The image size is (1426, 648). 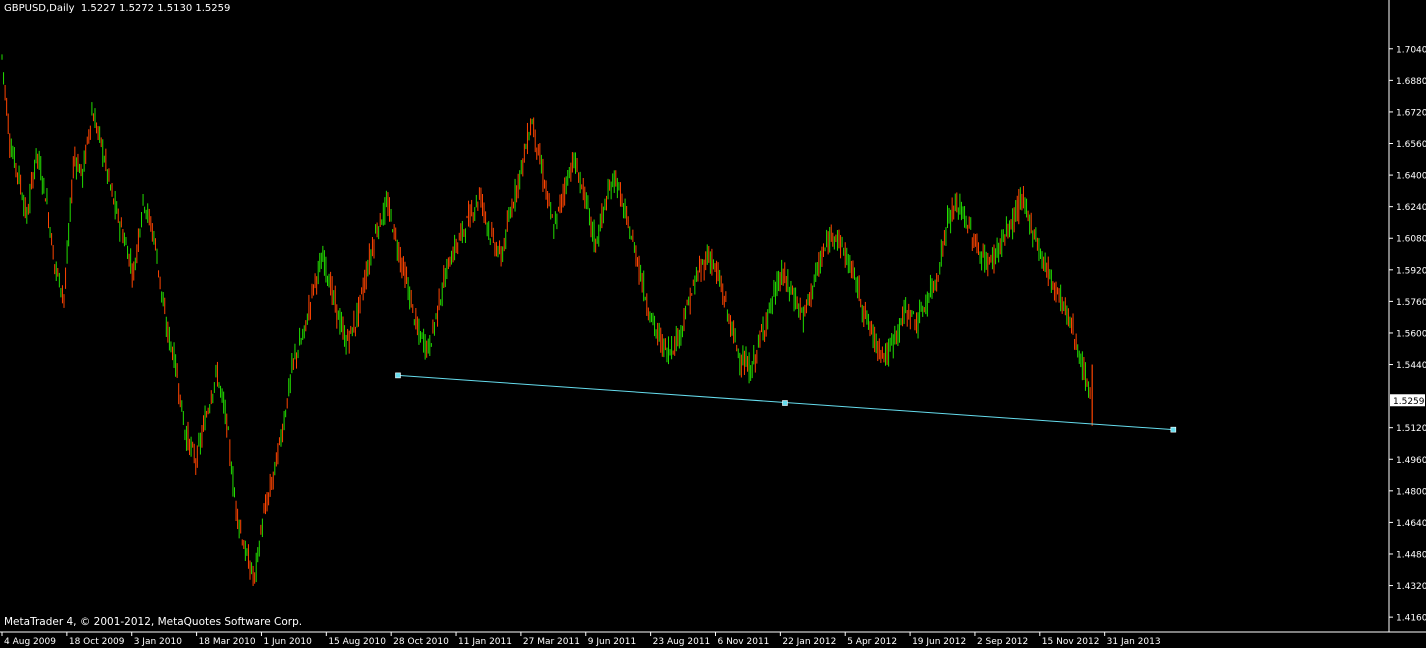 What do you see at coordinates (1002, 642) in the screenshot?
I see `time-tick-label: 2 Sep 2012` at bounding box center [1002, 642].